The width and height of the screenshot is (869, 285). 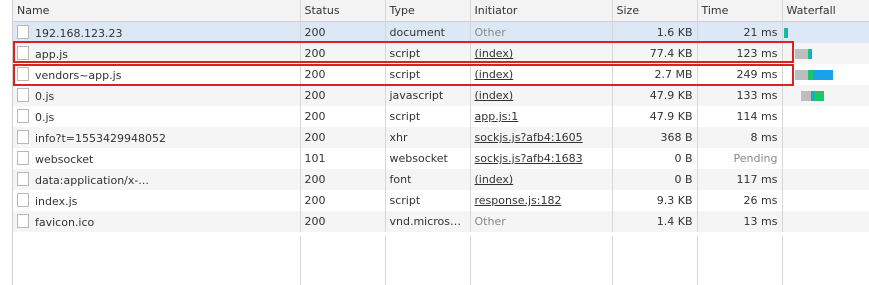 What do you see at coordinates (740, 32) in the screenshot?
I see `request-time: 21 ms` at bounding box center [740, 32].